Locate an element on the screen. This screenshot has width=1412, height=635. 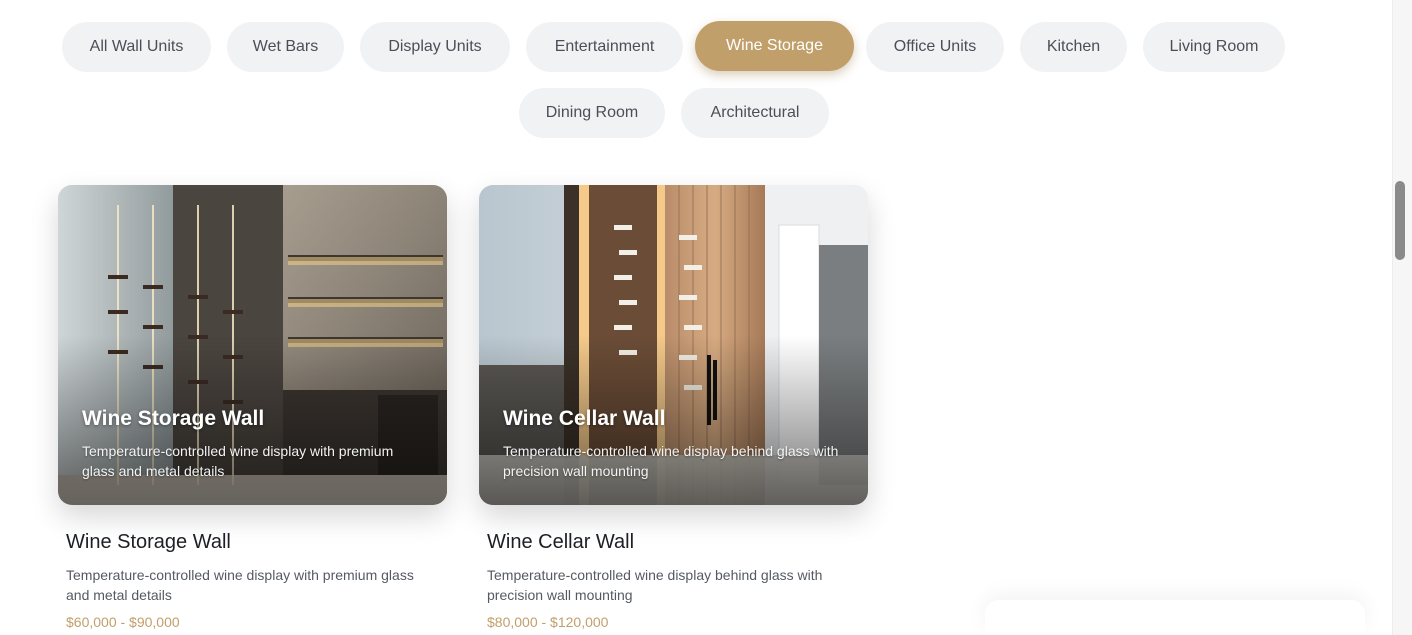
product-title: Wine Cellar Wall is located at coordinates (560, 542).